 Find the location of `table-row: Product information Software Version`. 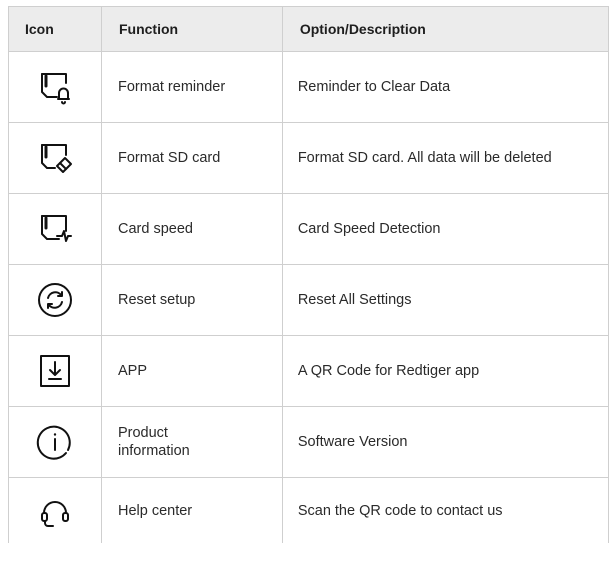

table-row: Product information Software Version is located at coordinates (308, 442).